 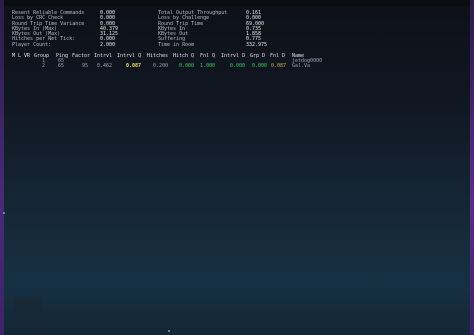 I want to click on cell-hitches: 0.200, so click(x=161, y=66).